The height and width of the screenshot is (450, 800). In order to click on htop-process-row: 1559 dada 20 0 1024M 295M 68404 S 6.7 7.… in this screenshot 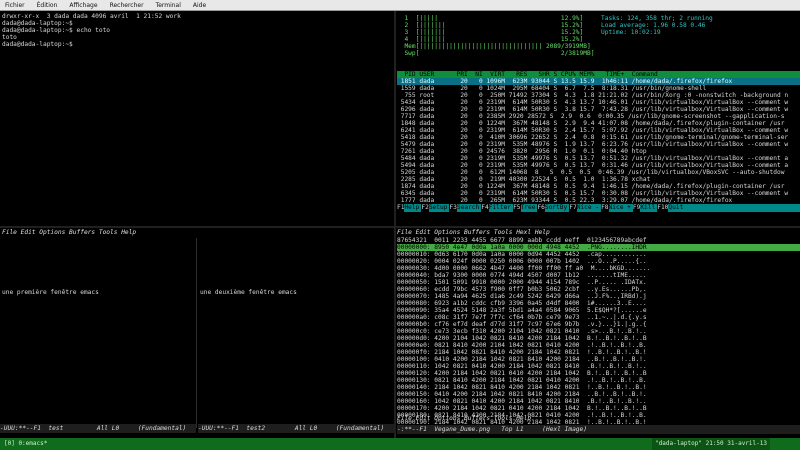, I will do `click(598, 88)`.